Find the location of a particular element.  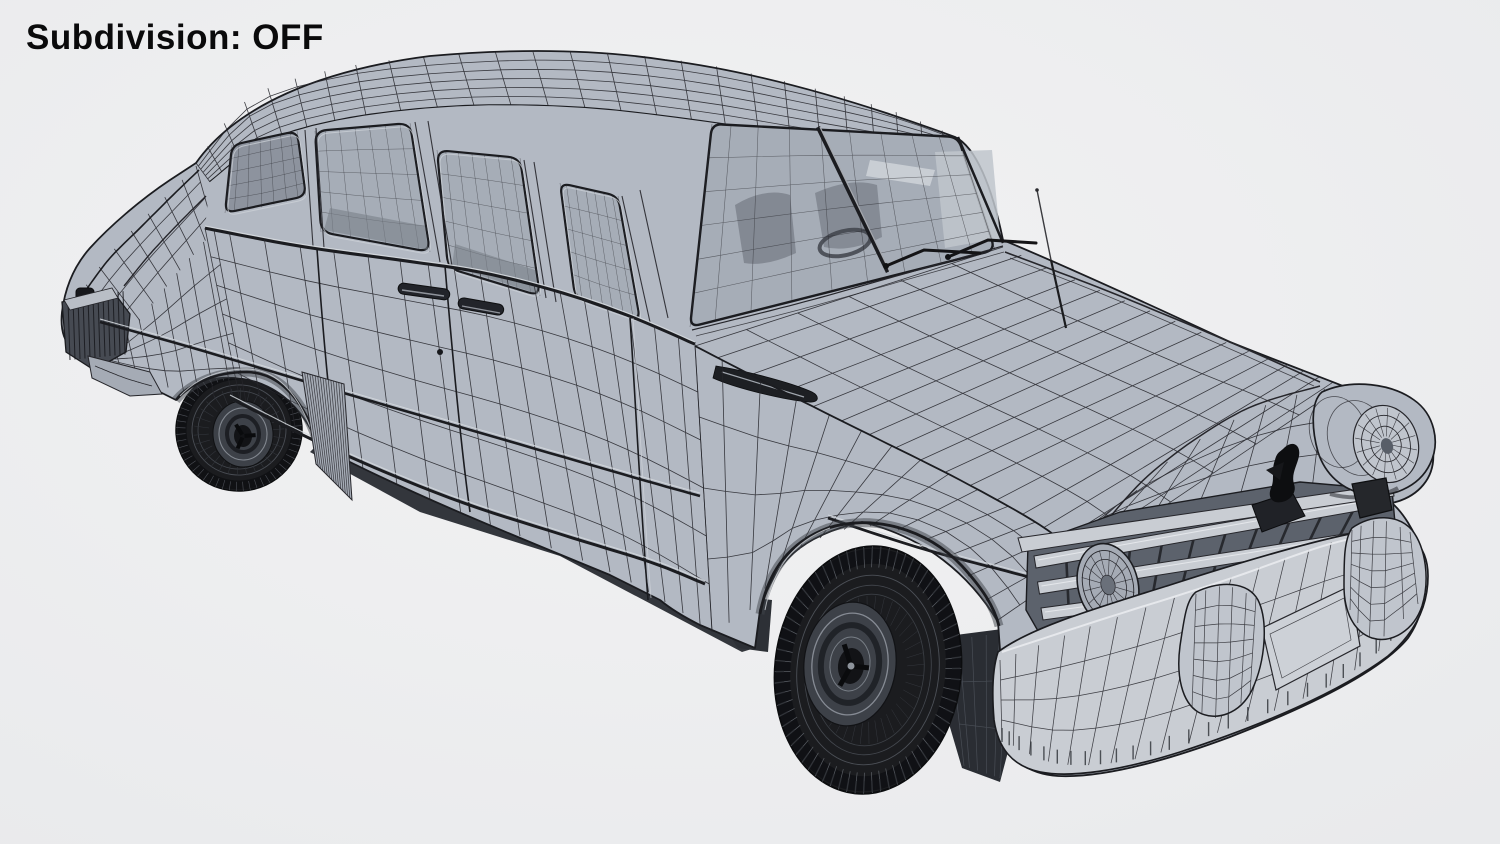

subdivision-status: Subdivision: OFF is located at coordinates (175, 38).